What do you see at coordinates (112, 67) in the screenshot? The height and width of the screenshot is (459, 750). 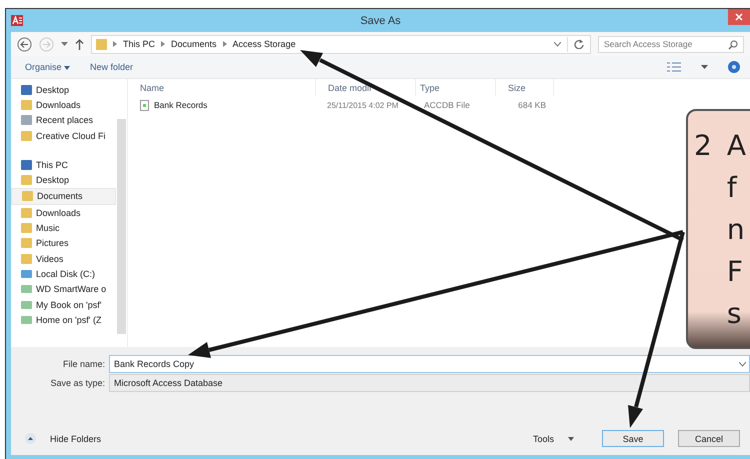 I see `new-folder-button: New folder` at bounding box center [112, 67].